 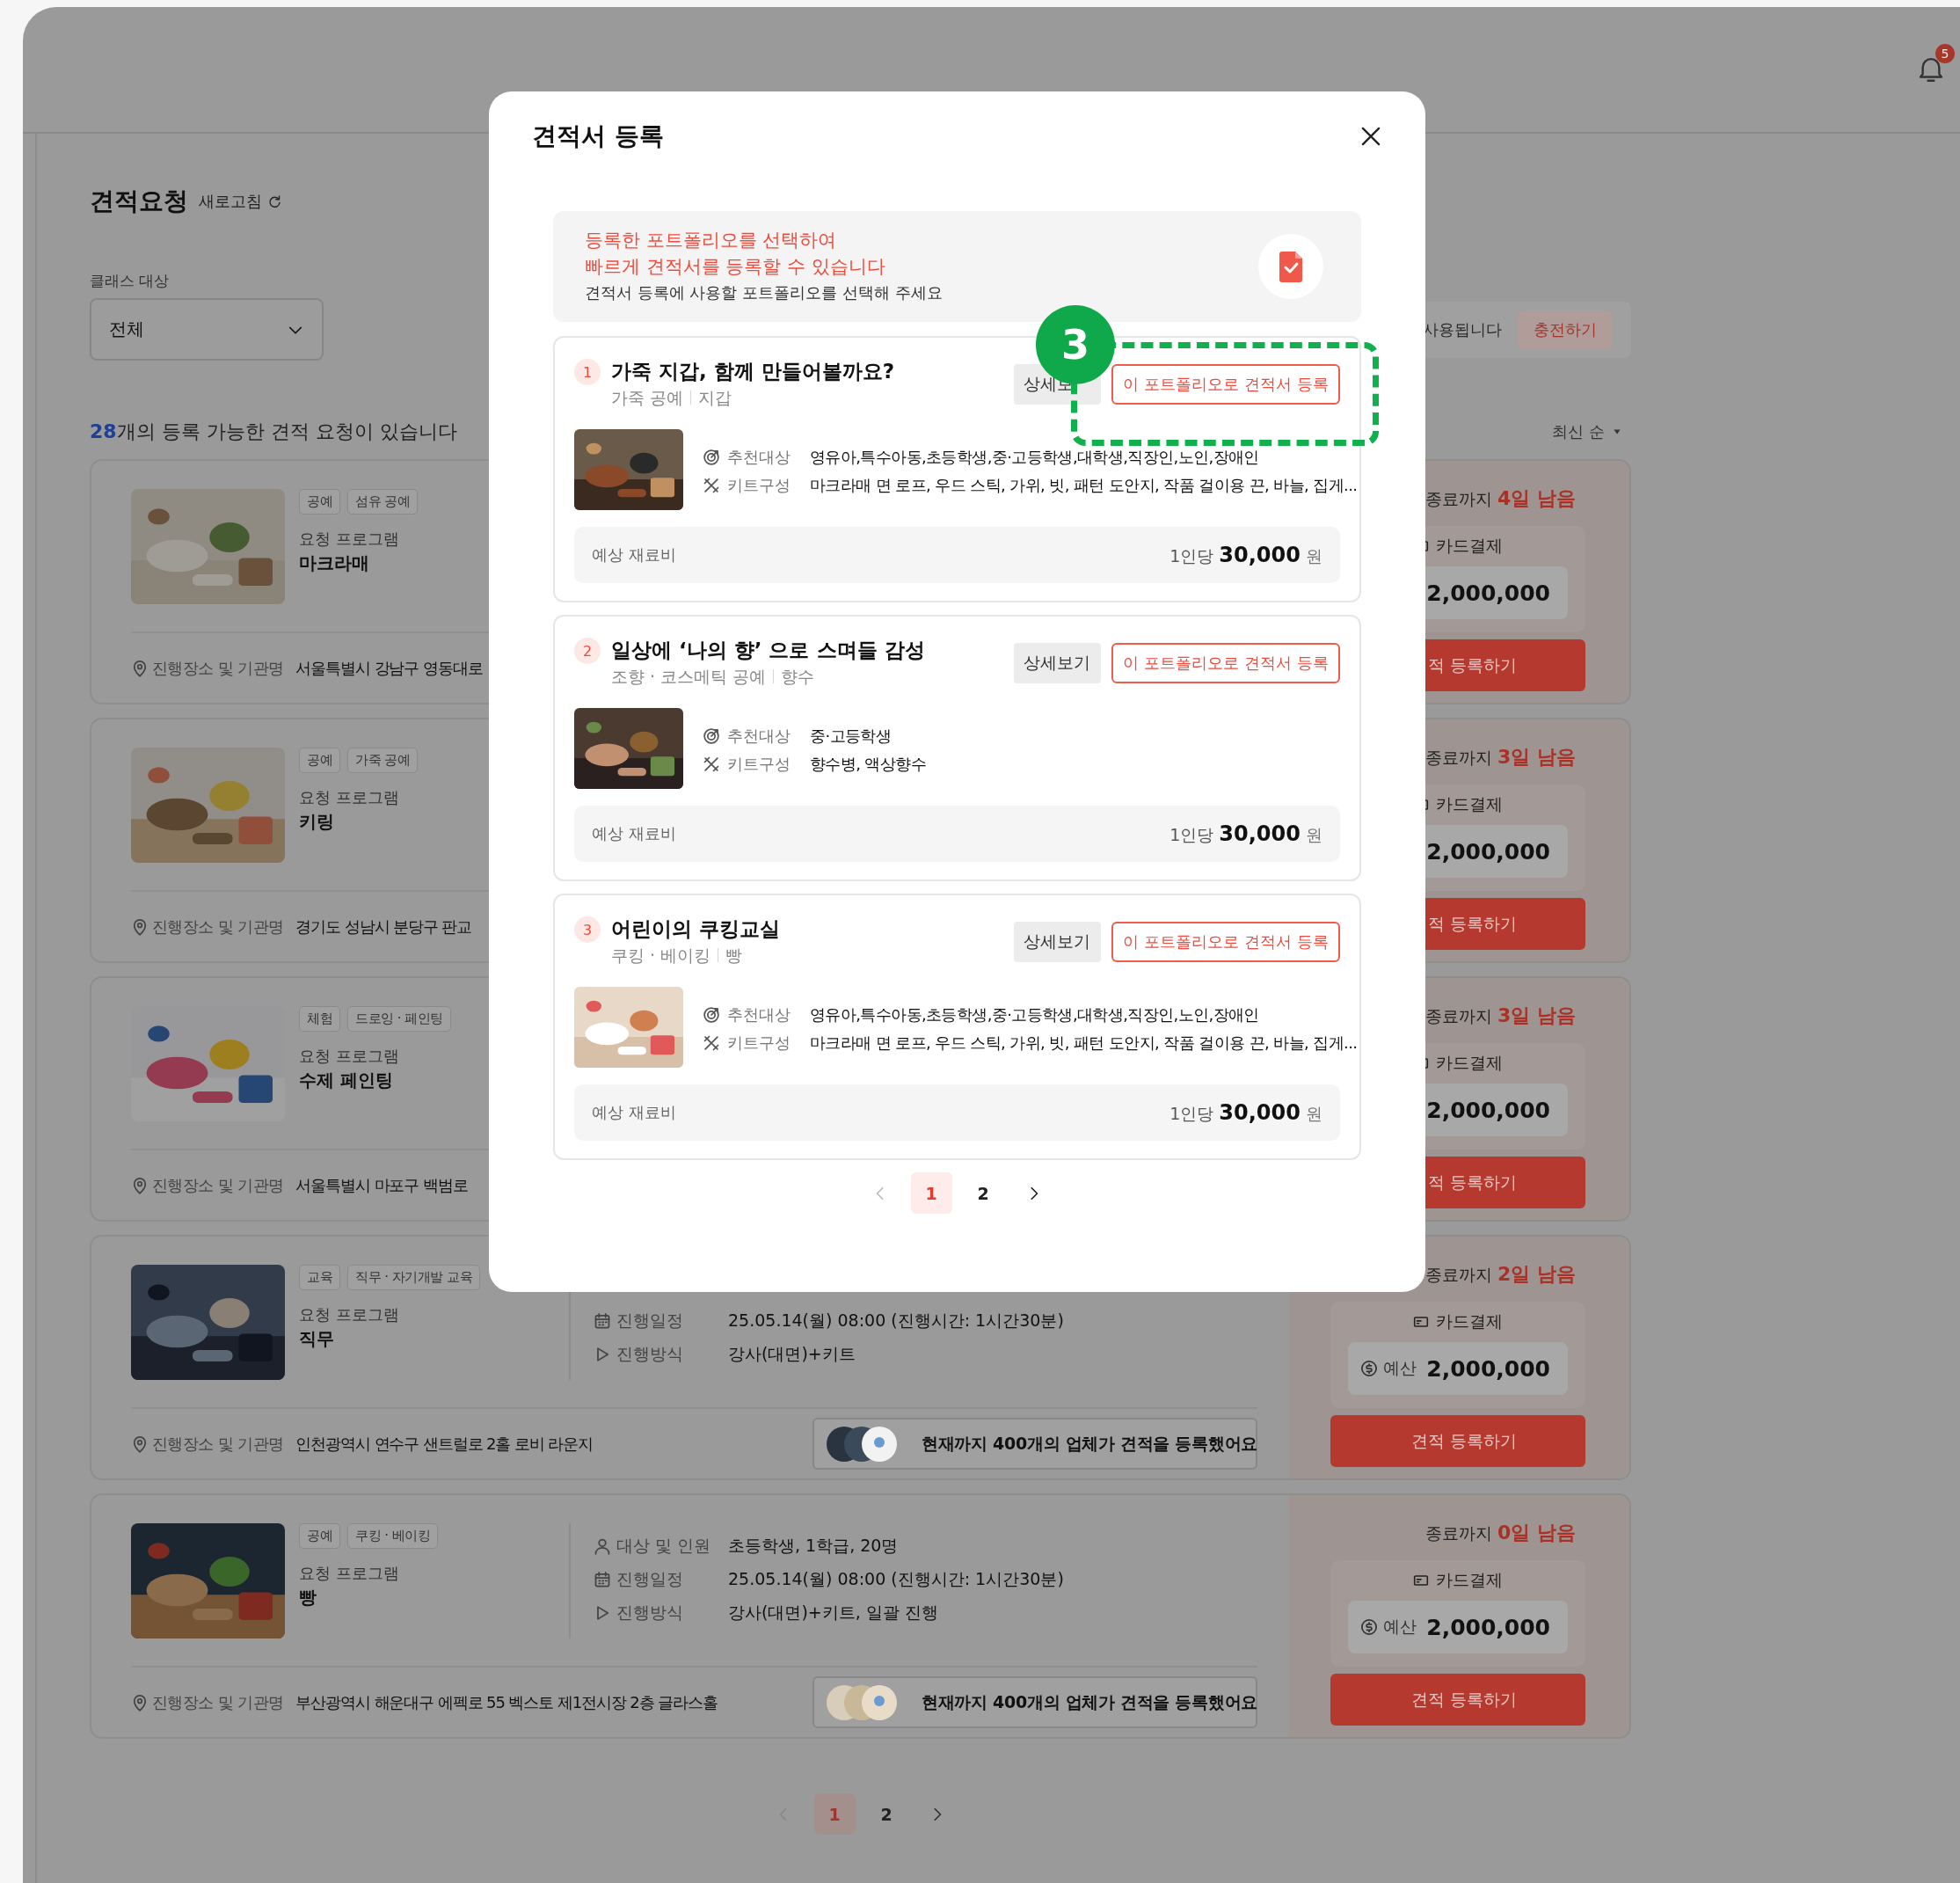 I want to click on category-tag: 가죽 공예, so click(x=383, y=760).